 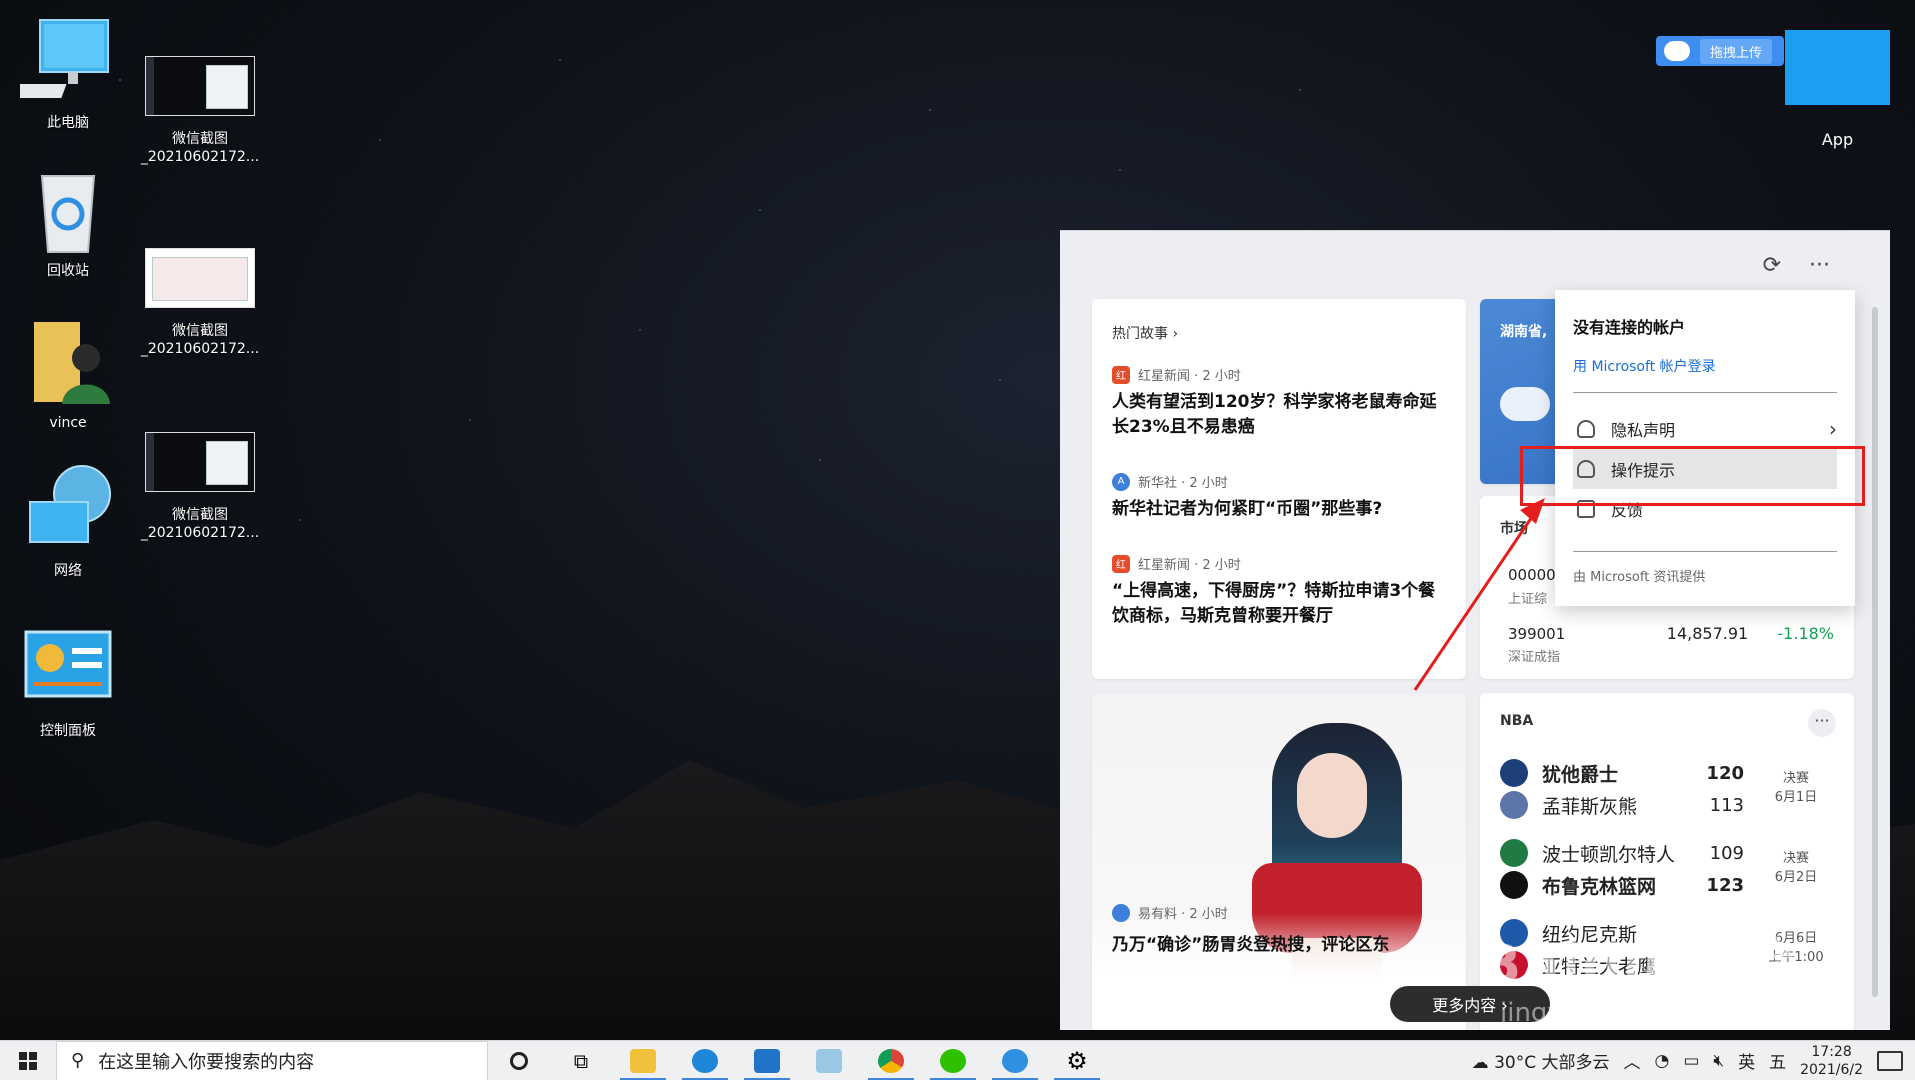 I want to click on notification-center-icon, so click(x=1890, y=1060).